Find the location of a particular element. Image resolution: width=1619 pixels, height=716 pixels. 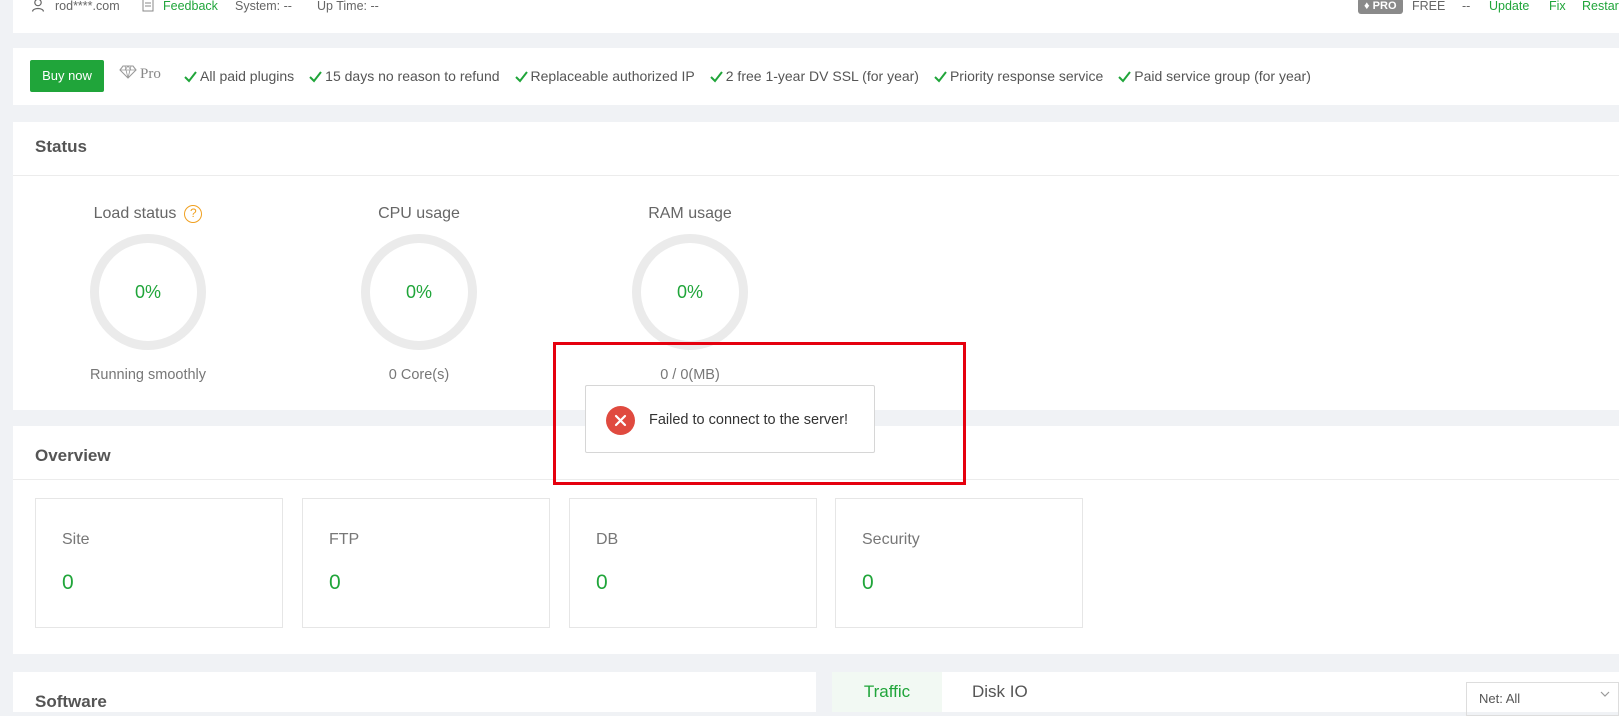

overview-card-ftp: FTP 0 is located at coordinates (426, 563).